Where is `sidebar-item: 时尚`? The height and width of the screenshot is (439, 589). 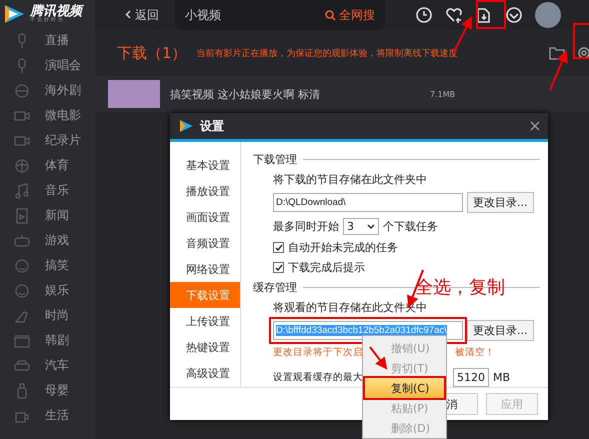
sidebar-item: 时尚 is located at coordinates (47, 315).